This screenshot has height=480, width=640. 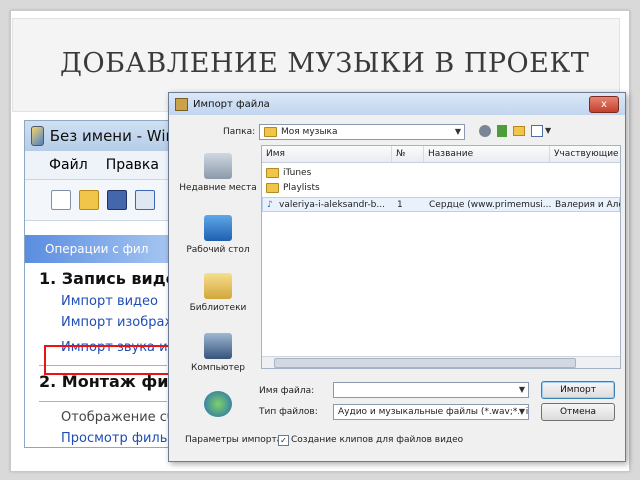 What do you see at coordinates (100, 322) in the screenshot?
I see `link-import-pictures: Импорт изображ` at bounding box center [100, 322].